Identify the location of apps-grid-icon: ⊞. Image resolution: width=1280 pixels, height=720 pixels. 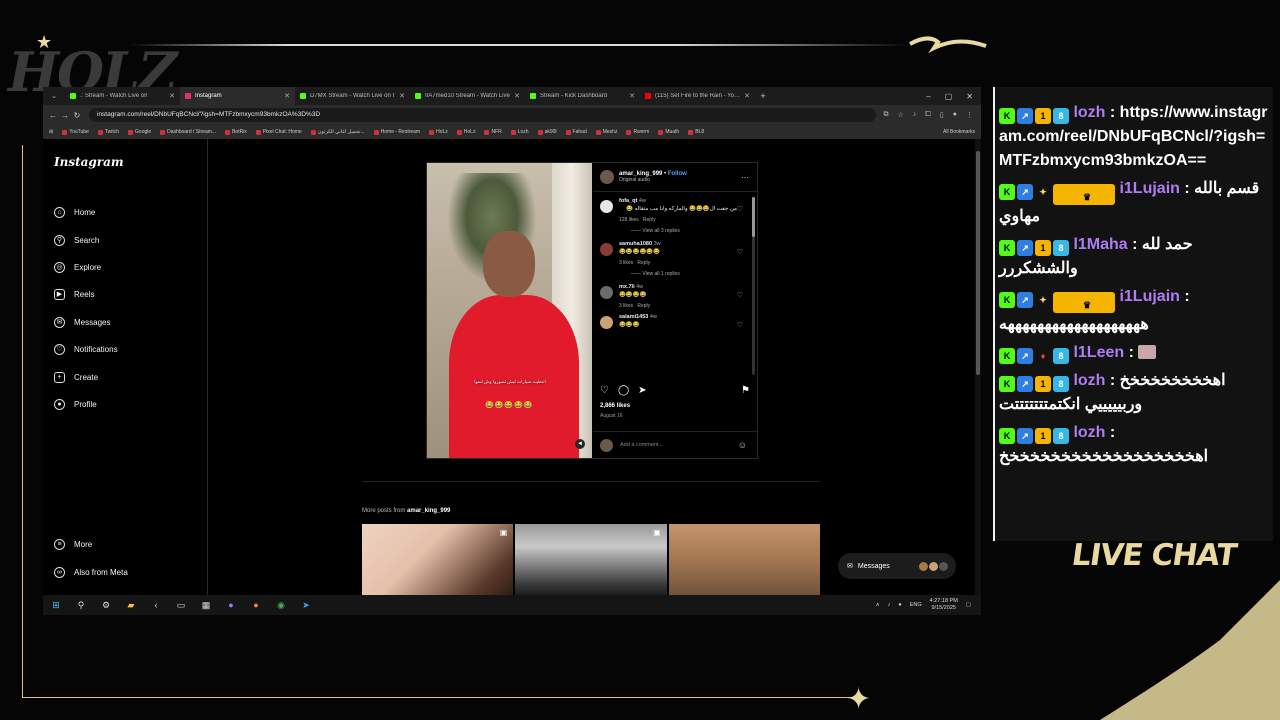
(51, 132).